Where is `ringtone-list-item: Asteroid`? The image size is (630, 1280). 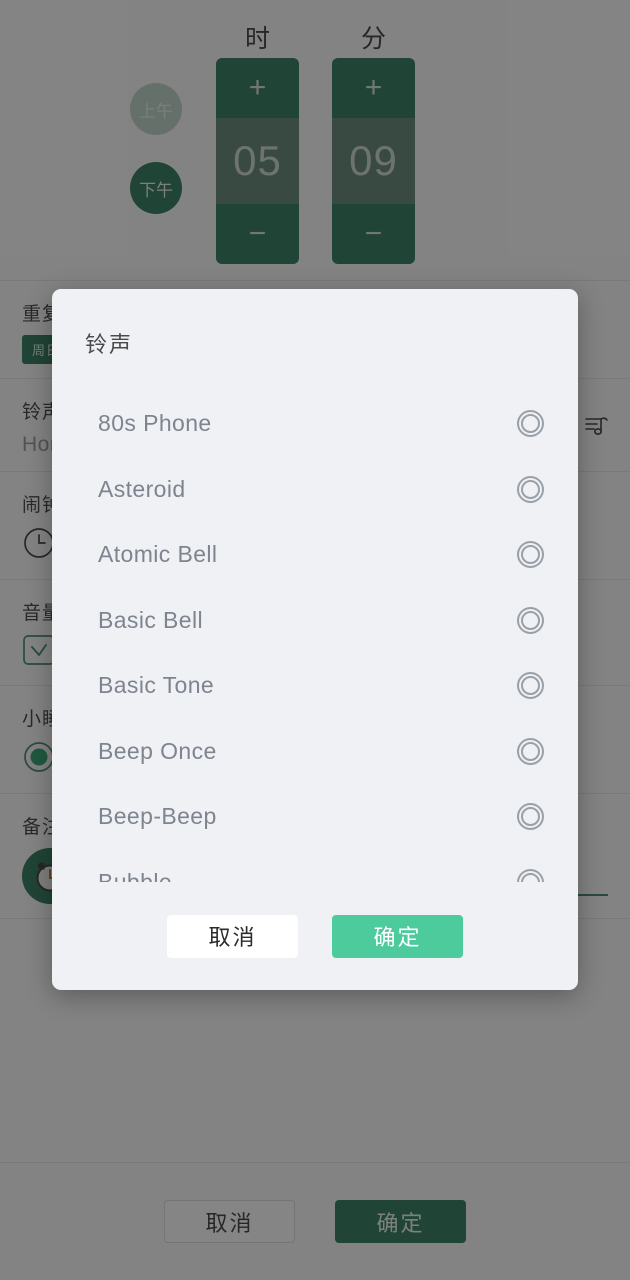
ringtone-list-item: Asteroid is located at coordinates (323, 490).